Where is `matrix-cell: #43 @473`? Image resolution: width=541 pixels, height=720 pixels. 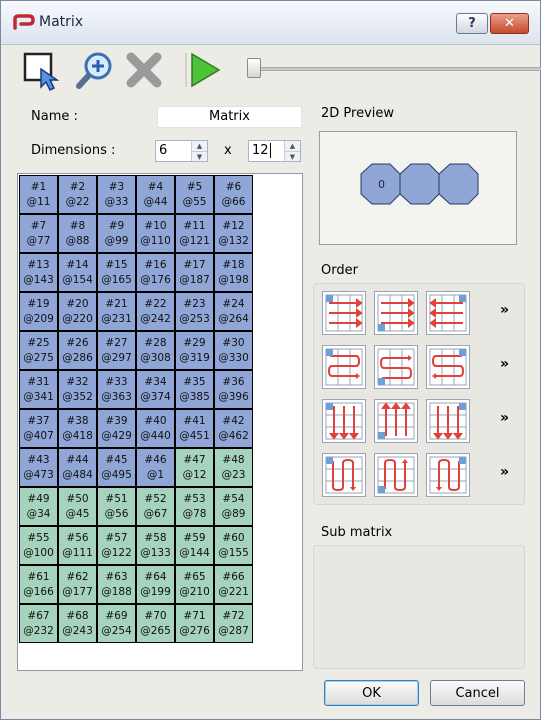 matrix-cell: #43 @473 is located at coordinates (38, 467).